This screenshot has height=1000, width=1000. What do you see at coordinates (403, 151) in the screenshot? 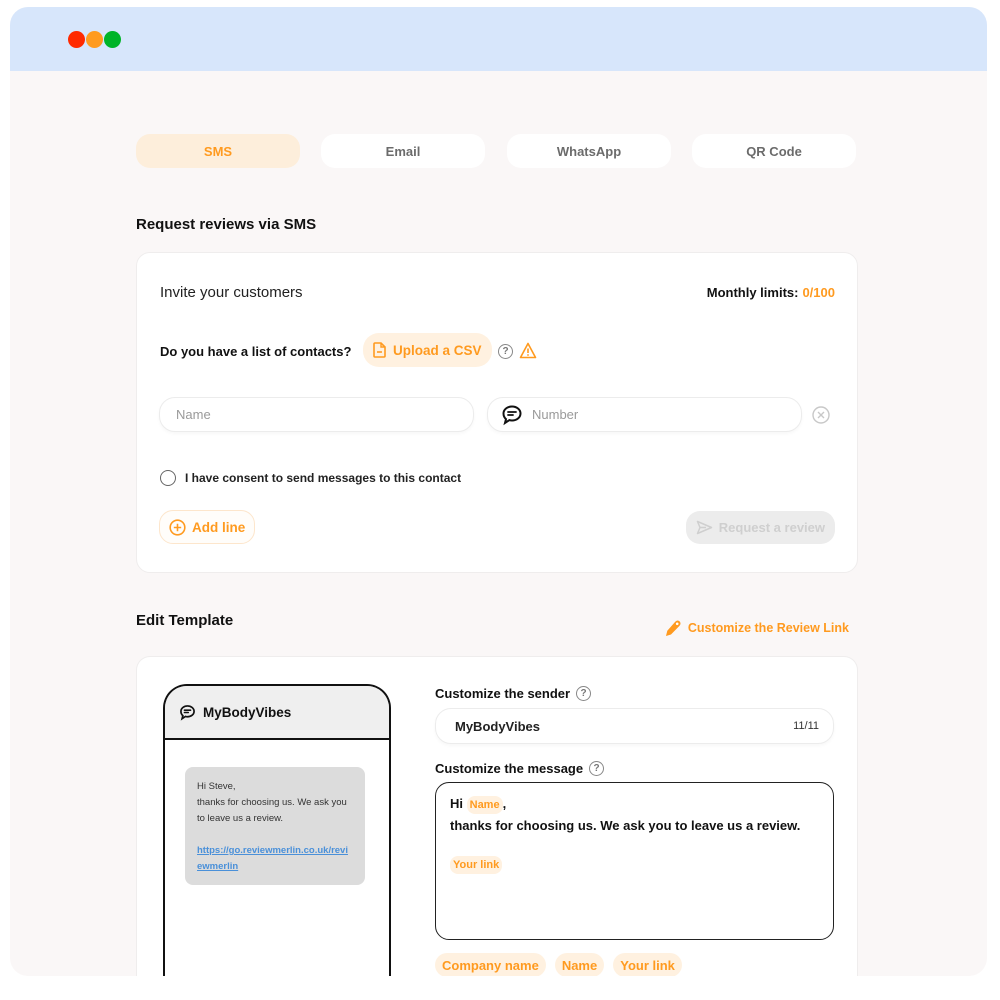
I see `tab-email: Email` at bounding box center [403, 151].